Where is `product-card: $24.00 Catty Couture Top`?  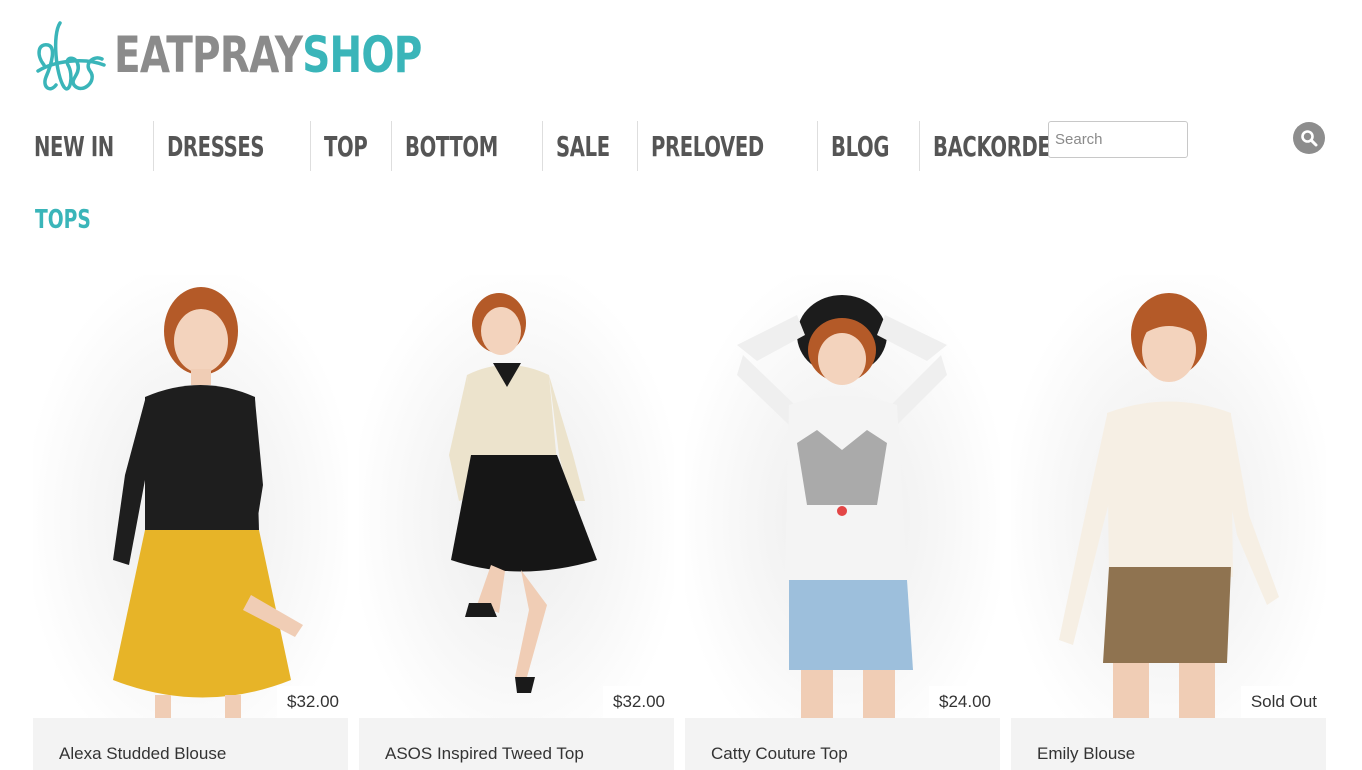
product-card: $24.00 Catty Couture Top is located at coordinates (842, 522).